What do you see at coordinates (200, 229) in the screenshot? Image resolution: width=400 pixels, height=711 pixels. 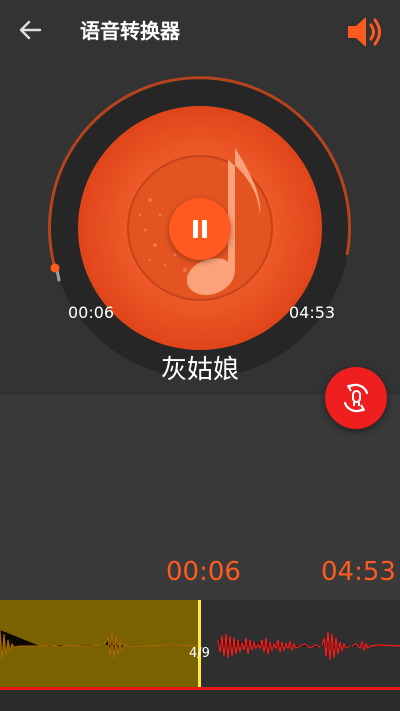 I see `pause-button` at bounding box center [200, 229].